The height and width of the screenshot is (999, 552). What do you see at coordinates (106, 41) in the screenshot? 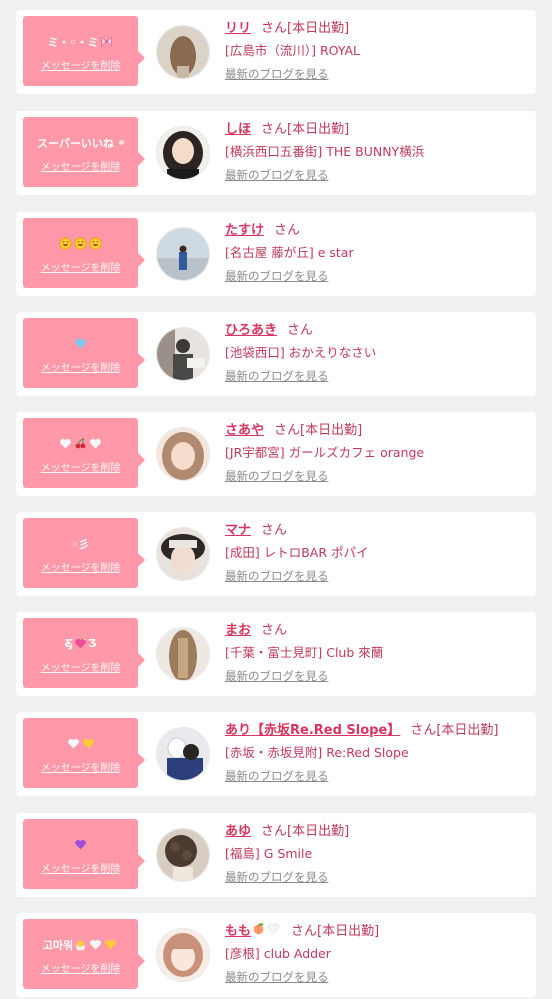
I see `ribbon-icon` at bounding box center [106, 41].